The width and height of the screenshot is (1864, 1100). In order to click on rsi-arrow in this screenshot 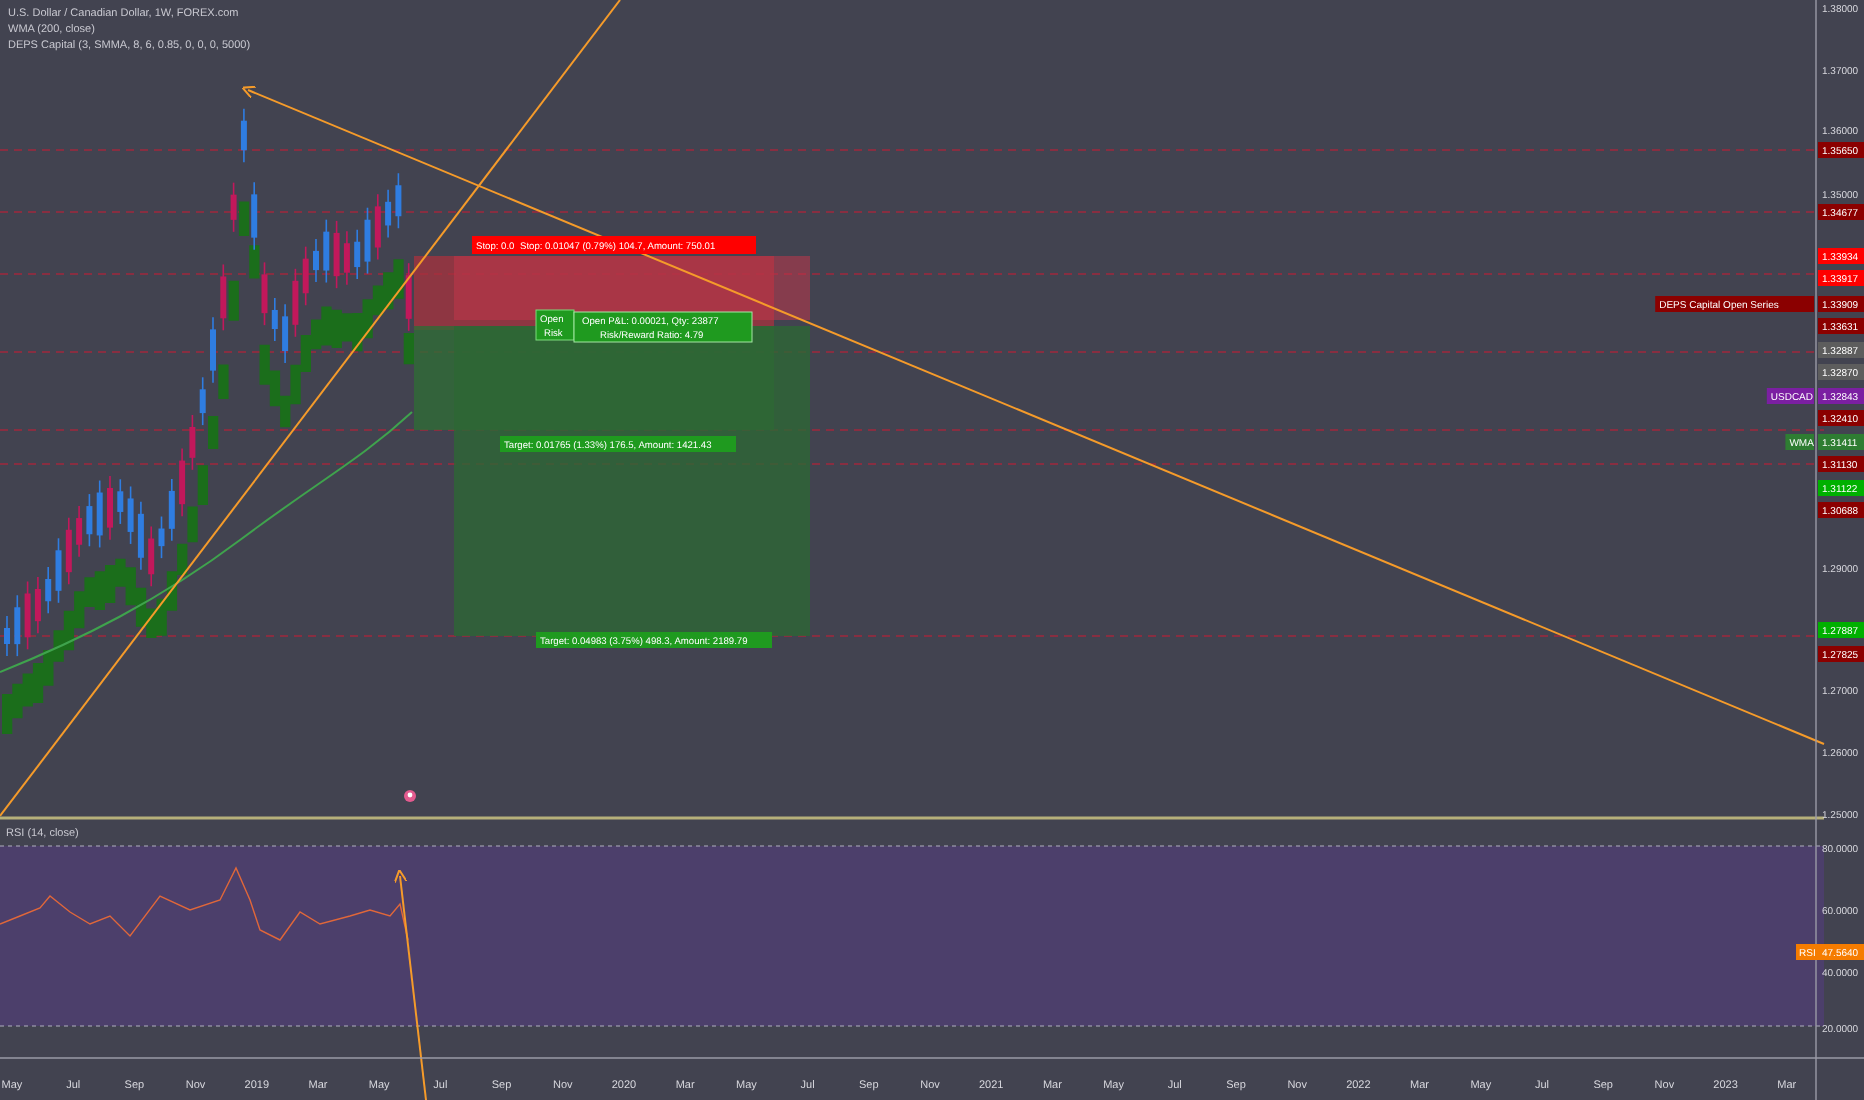, I will do `click(410, 984)`.